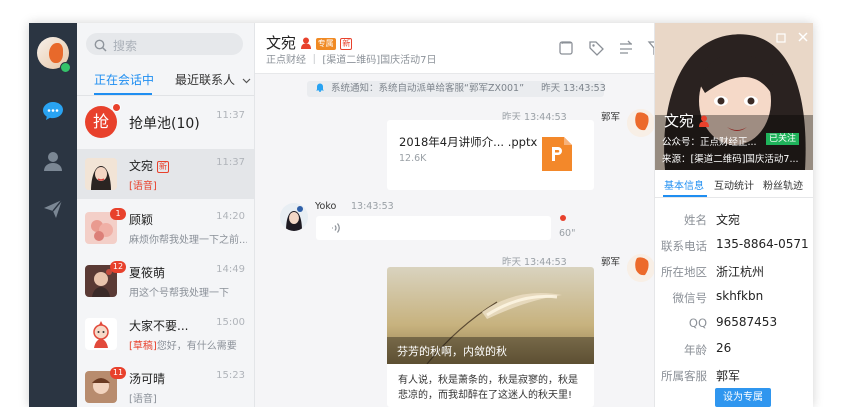 This screenshot has width=842, height=407. I want to click on profile-tabs: 基本信息 互动统计 粉丝轨迹, so click(734, 186).